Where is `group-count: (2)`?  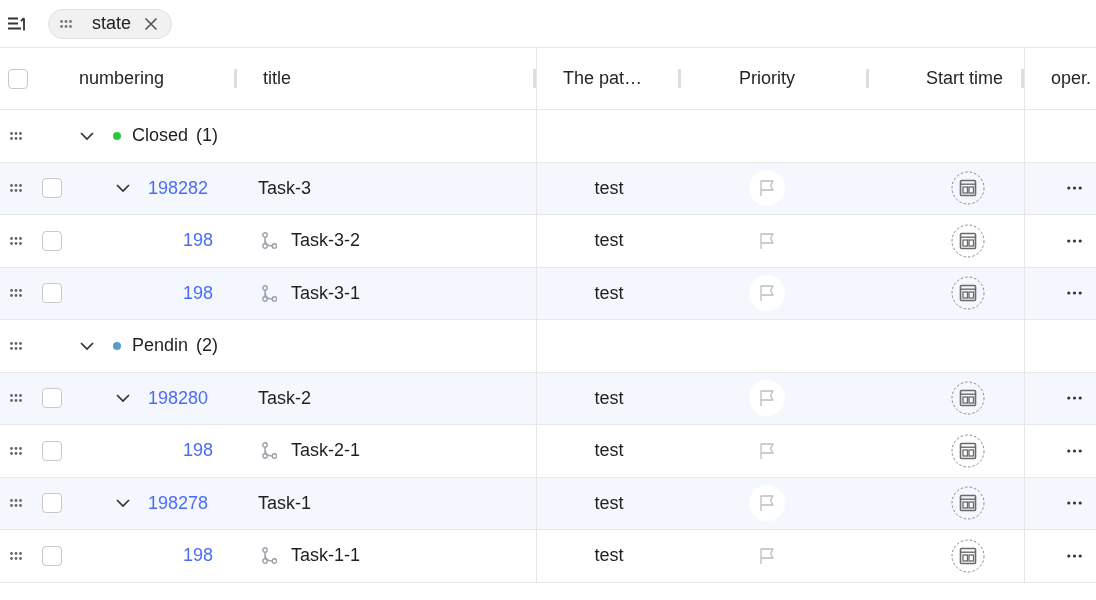
group-count: (2) is located at coordinates (207, 346).